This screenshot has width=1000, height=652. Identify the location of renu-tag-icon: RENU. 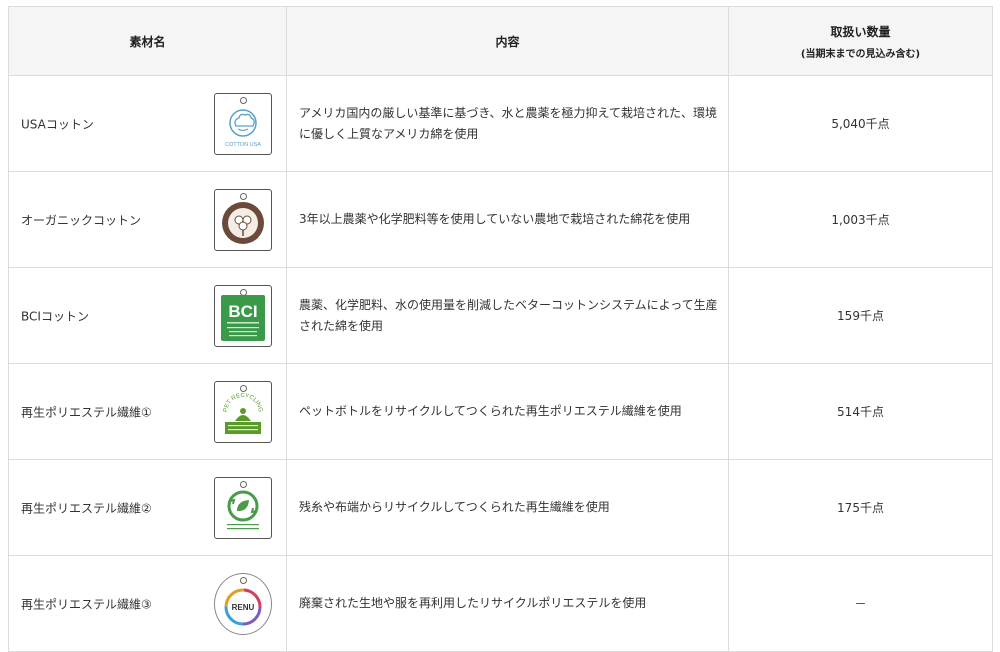
(243, 603).